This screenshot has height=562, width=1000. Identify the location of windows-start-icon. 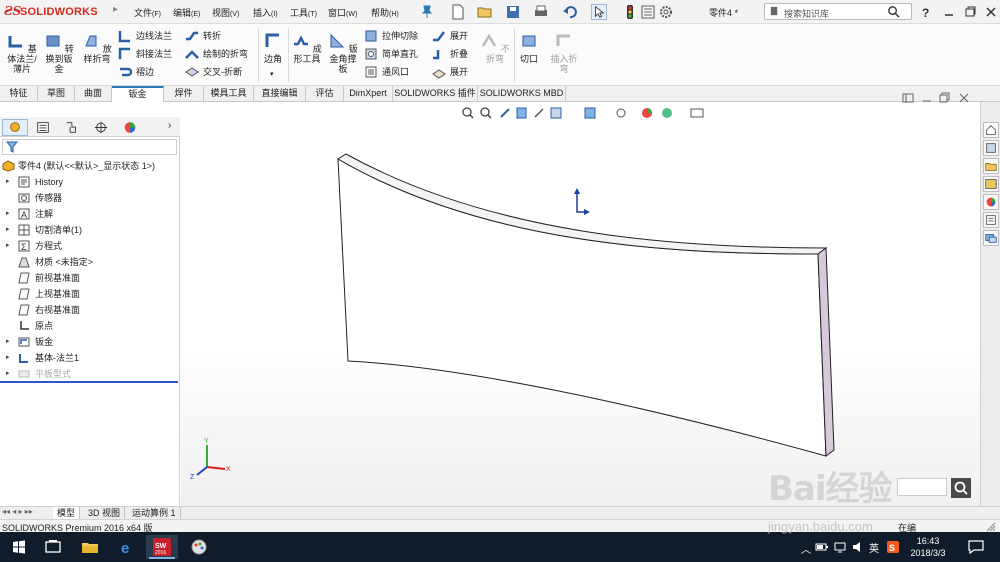
(19, 547).